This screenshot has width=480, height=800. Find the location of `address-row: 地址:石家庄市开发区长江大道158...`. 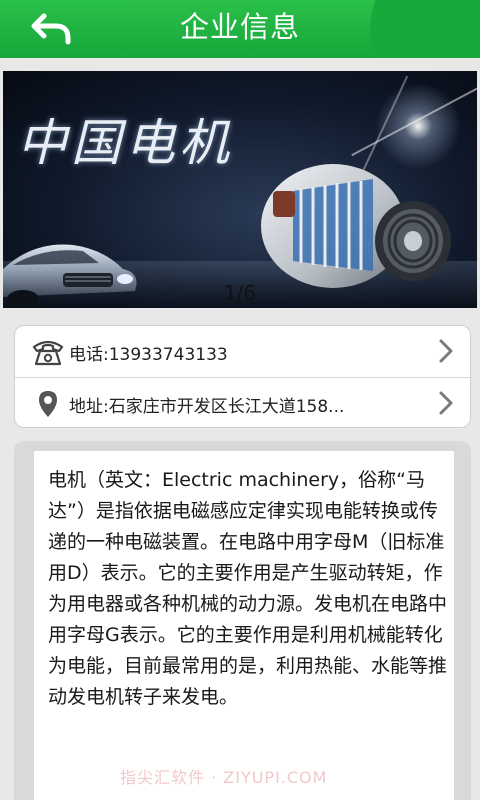

address-row: 地址:石家庄市开发区长江大道158... is located at coordinates (243, 402).